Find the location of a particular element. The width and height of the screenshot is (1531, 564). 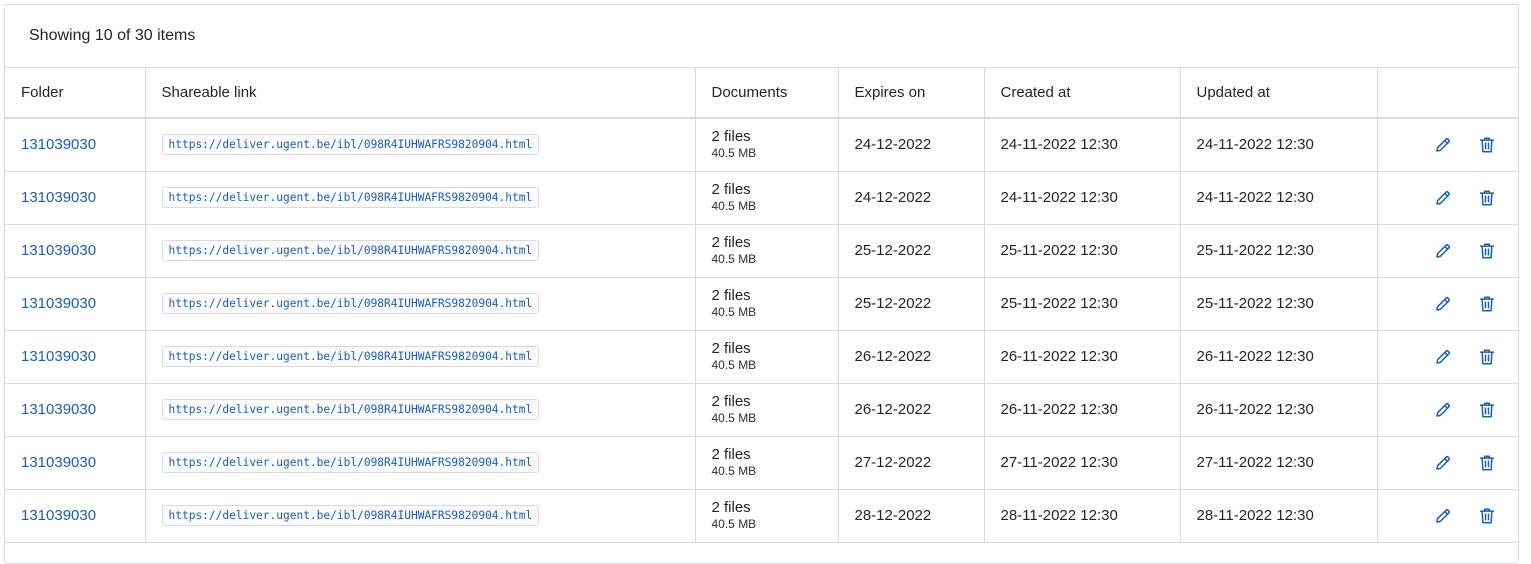

expires-on-cell: 26-12-2022 is located at coordinates (911, 357).